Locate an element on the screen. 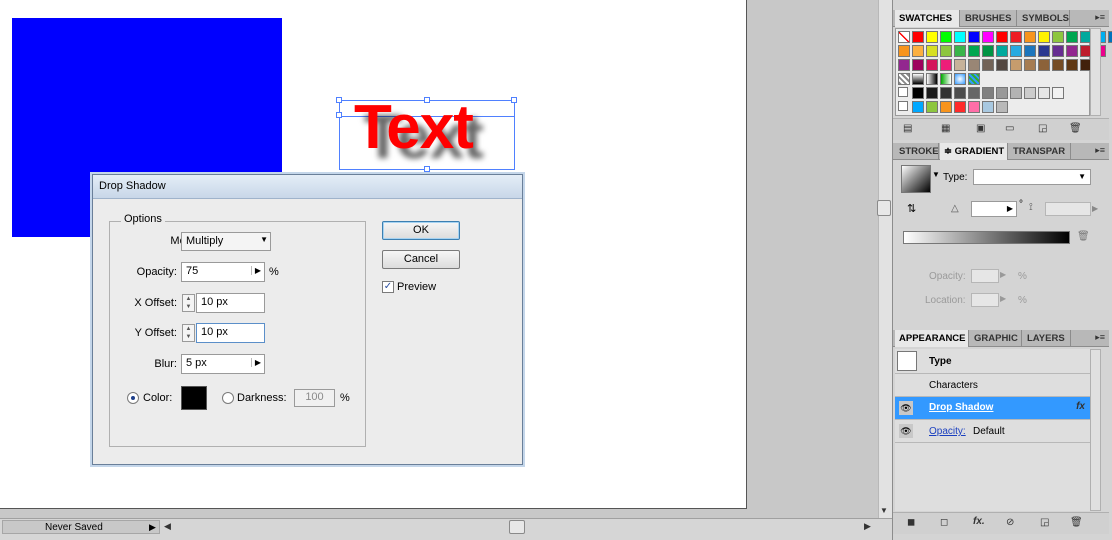 The width and height of the screenshot is (1112, 540). reverse-gradient-icon: ⇅ is located at coordinates (911, 208).